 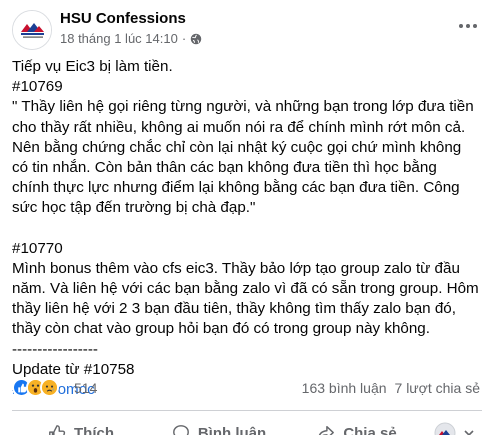 I want to click on sad-reaction-icon, so click(x=49, y=387).